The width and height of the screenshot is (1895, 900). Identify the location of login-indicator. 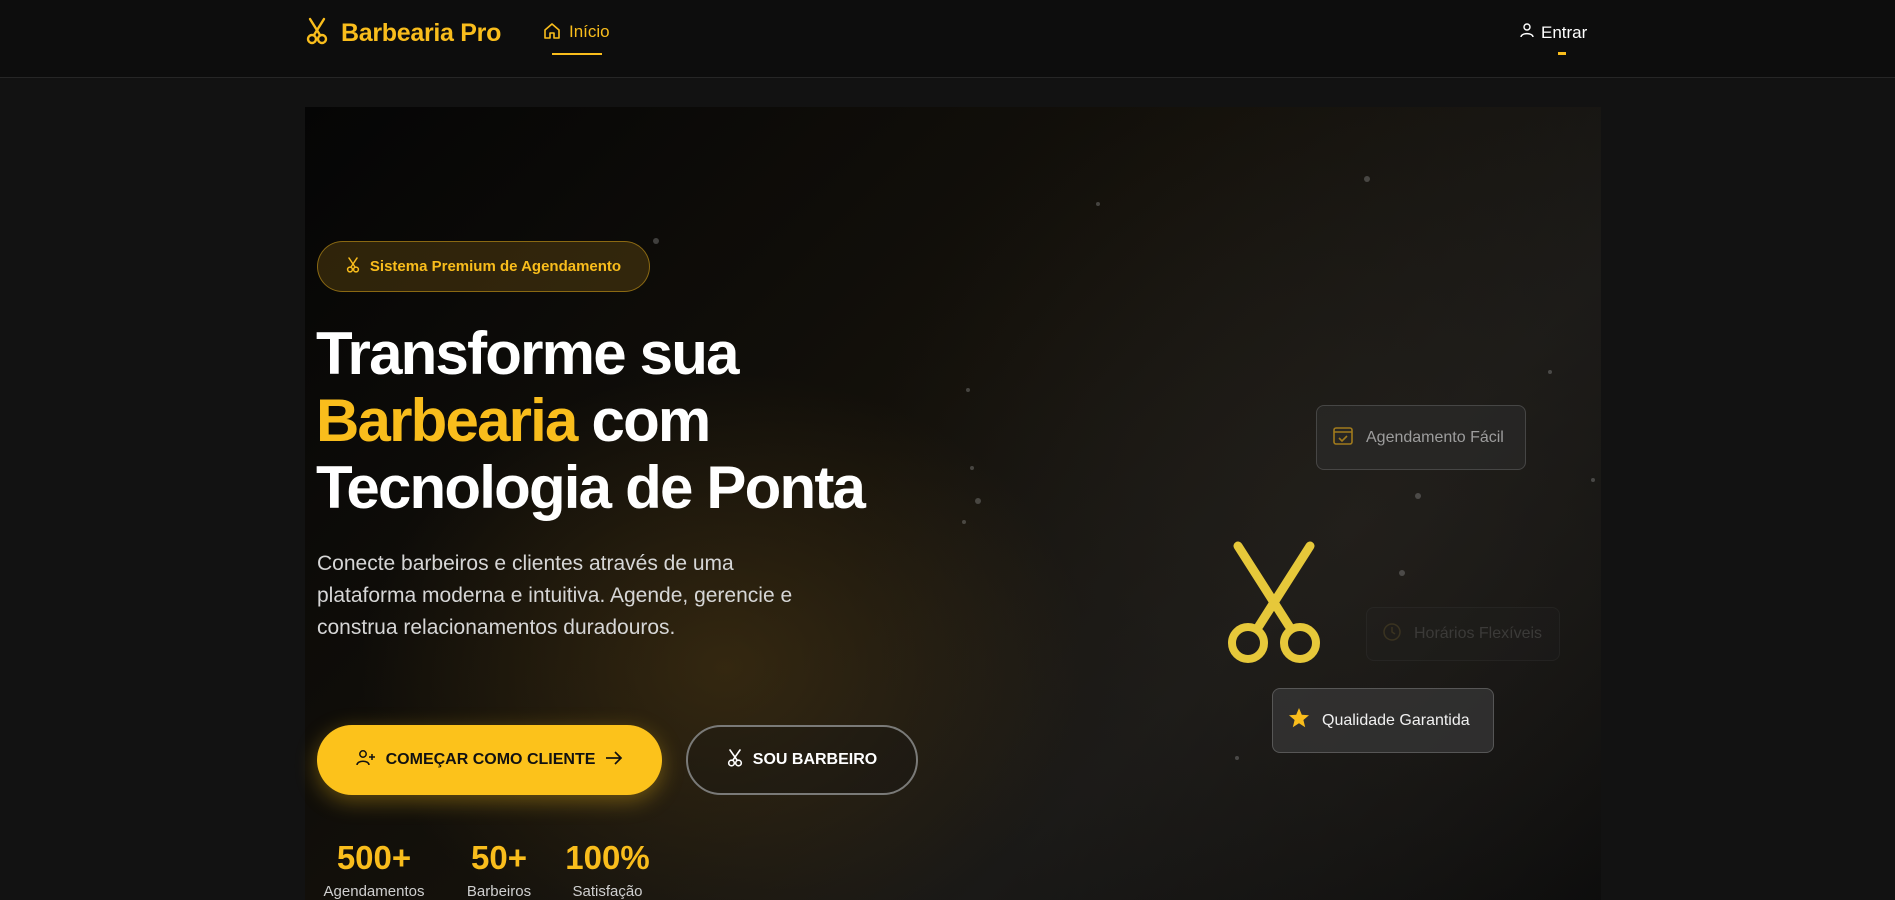
(1562, 53).